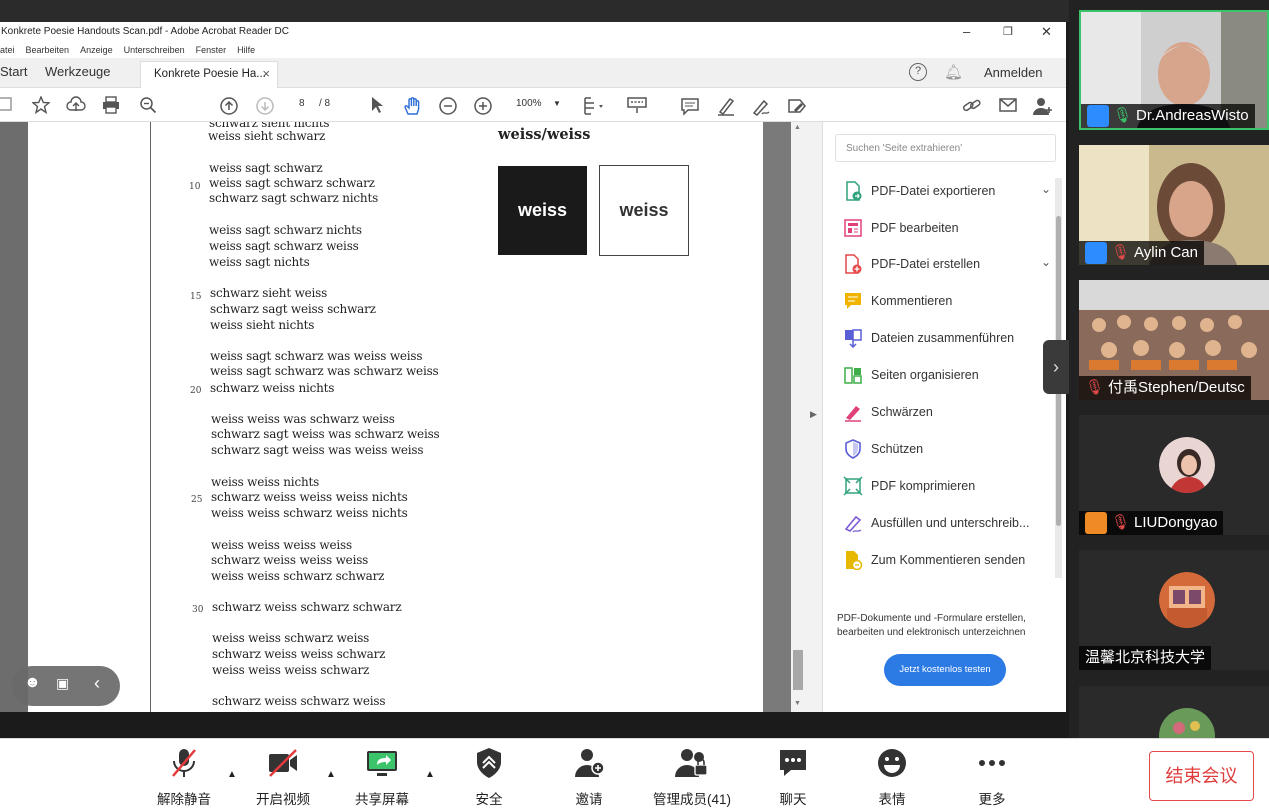  I want to click on document-scrollbar: ▲ ▼, so click(798, 417).